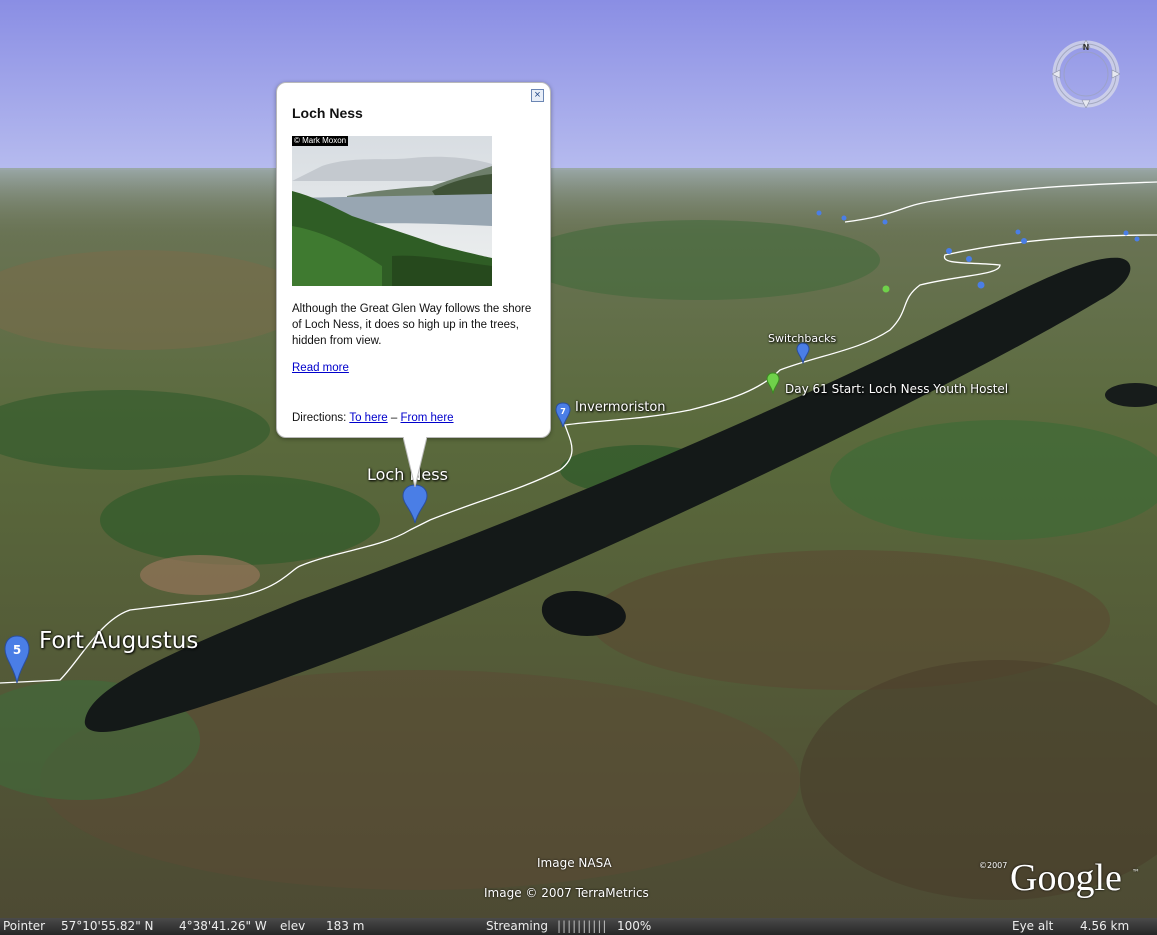 The image size is (1157, 935). What do you see at coordinates (582, 926) in the screenshot?
I see `streaming-progress-bar: ||||||||||` at bounding box center [582, 926].